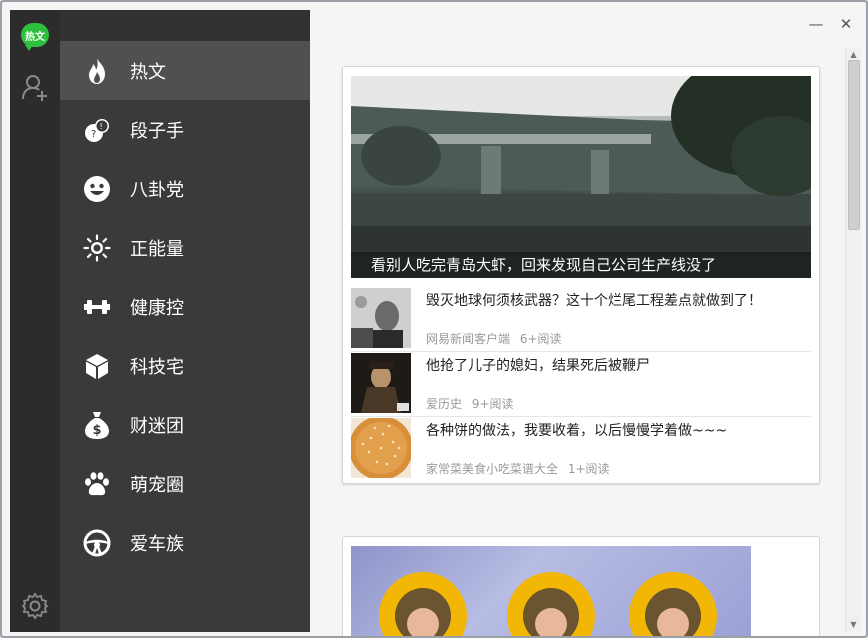 The height and width of the screenshot is (638, 868). Describe the element at coordinates (588, 469) in the screenshot. I see `article-reads: 1+阅读` at that location.